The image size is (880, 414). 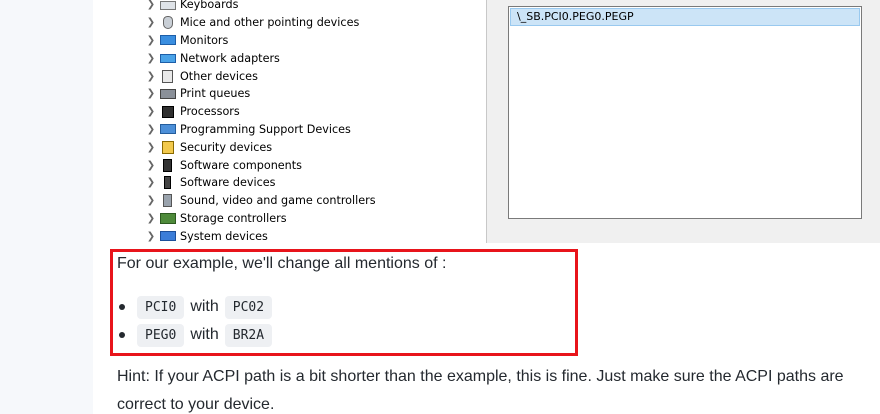 What do you see at coordinates (224, 236) in the screenshot?
I see `tree-item-label: System devices` at bounding box center [224, 236].